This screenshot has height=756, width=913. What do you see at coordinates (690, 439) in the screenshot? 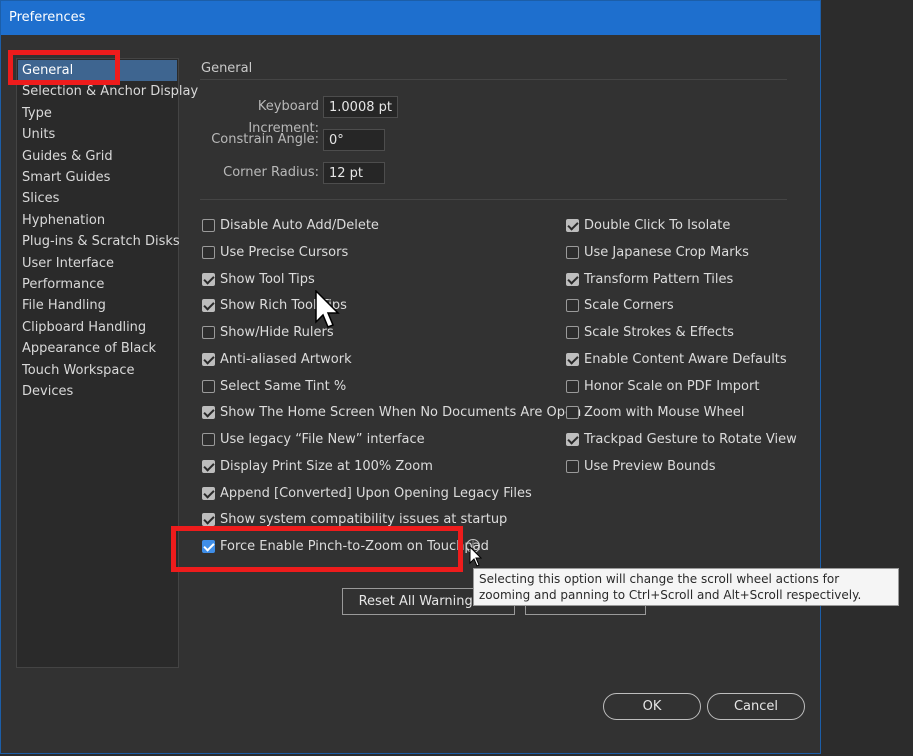
I see `option-label: Trackpad Gesture to Rotate View` at bounding box center [690, 439].